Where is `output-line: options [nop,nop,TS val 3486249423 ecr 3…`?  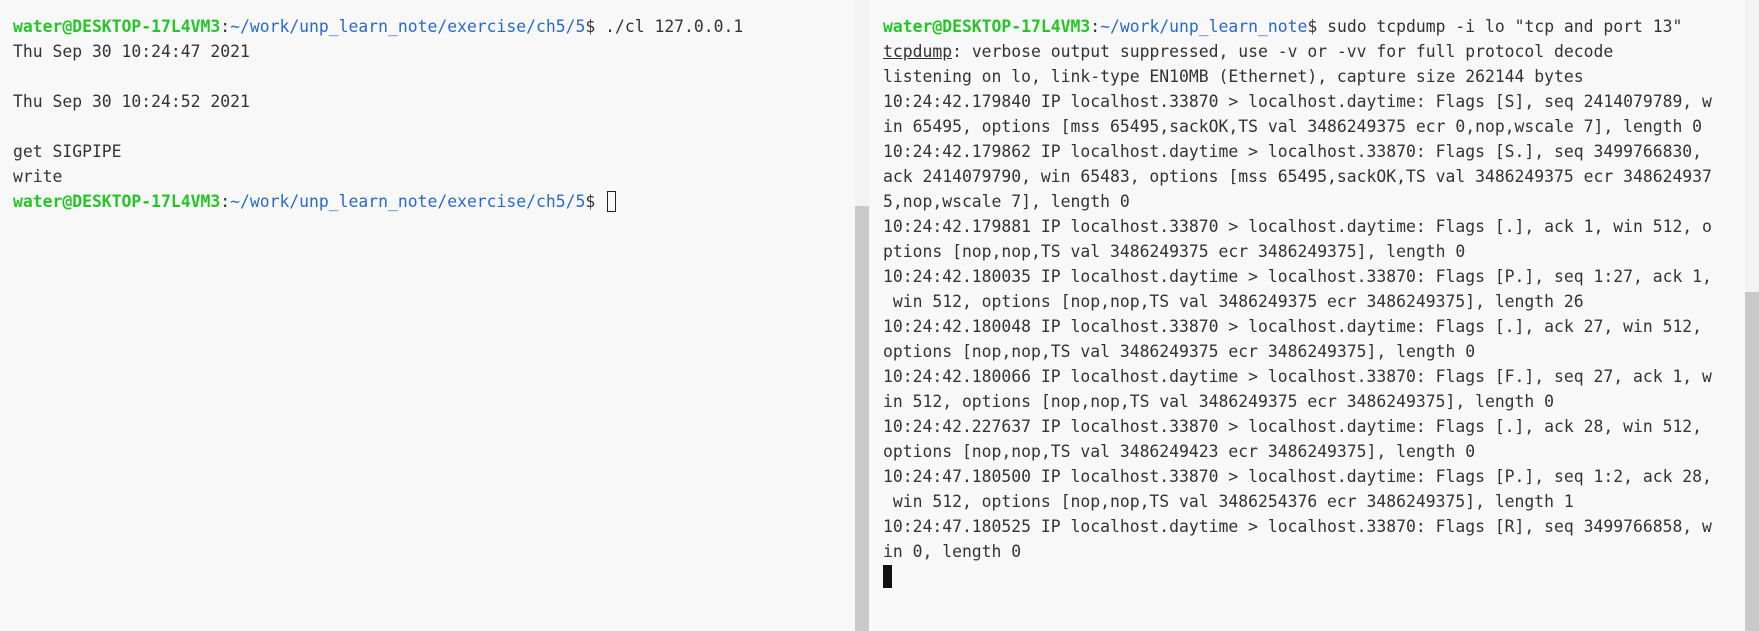 output-line: options [nop,nop,TS val 3486249423 ecr 3… is located at coordinates (1179, 451).